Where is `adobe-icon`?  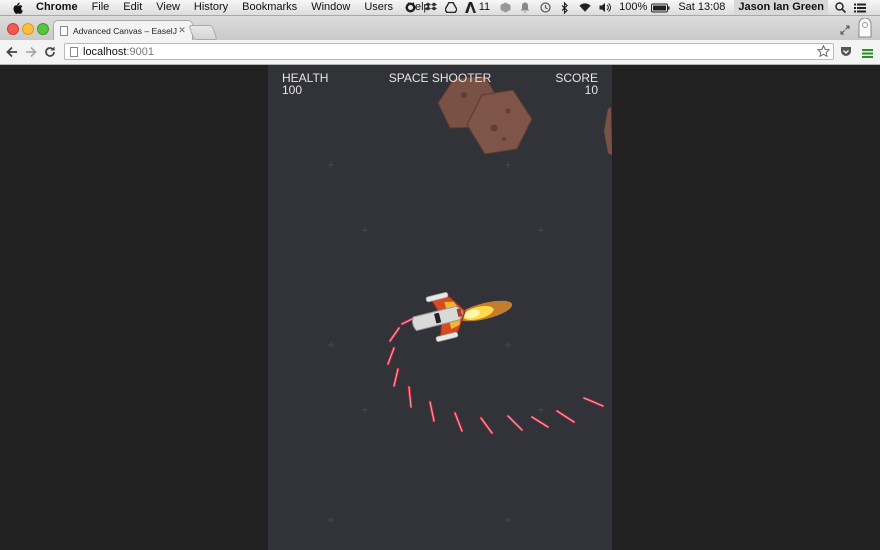
adobe-icon is located at coordinates (471, 8).